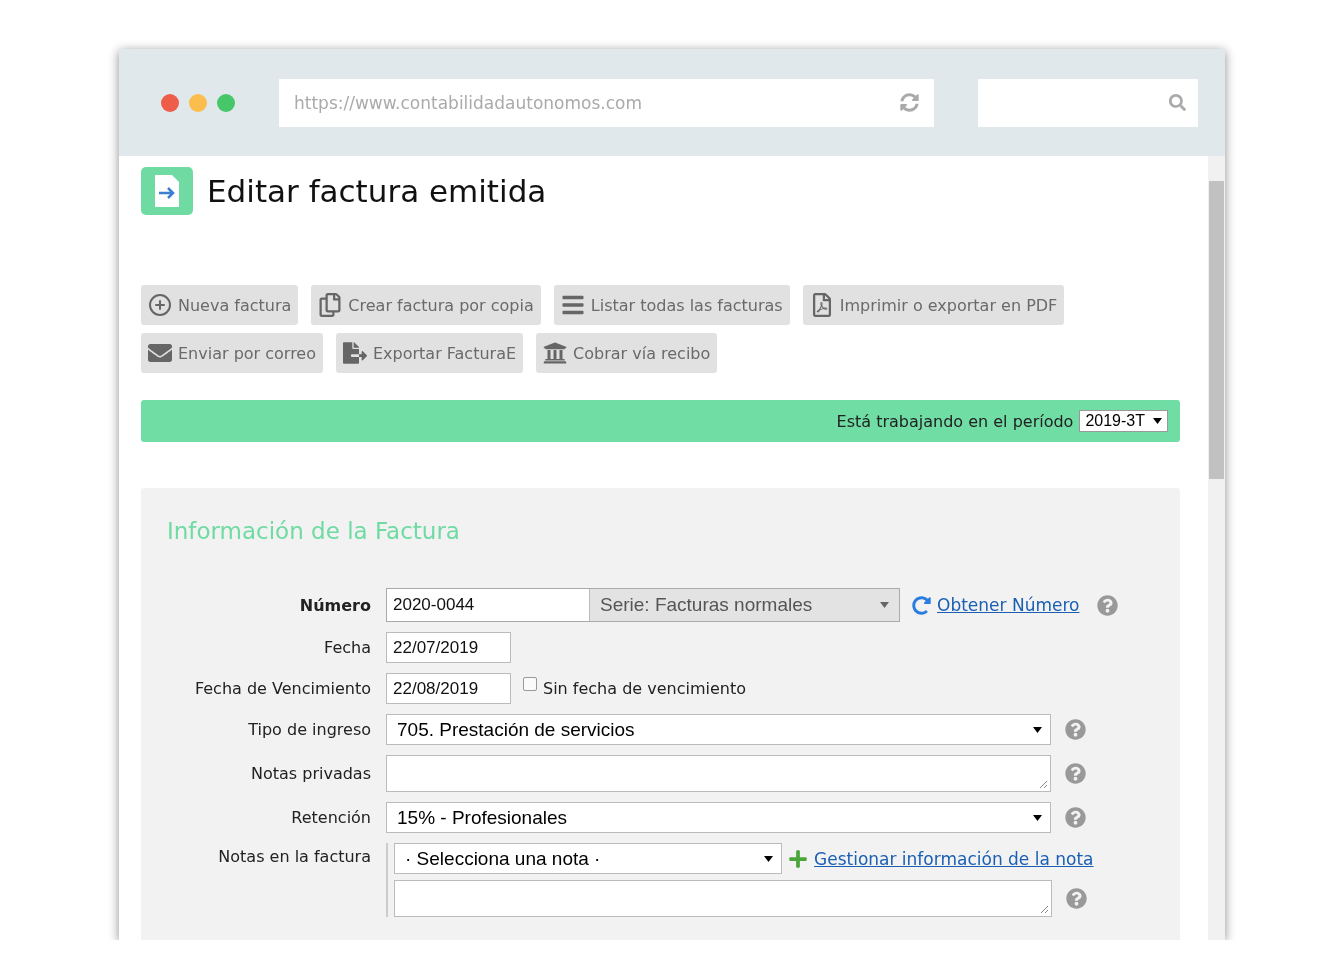 The height and width of the screenshot is (976, 1326). I want to click on toolbar-button: Cobrar vía recibo, so click(627, 353).